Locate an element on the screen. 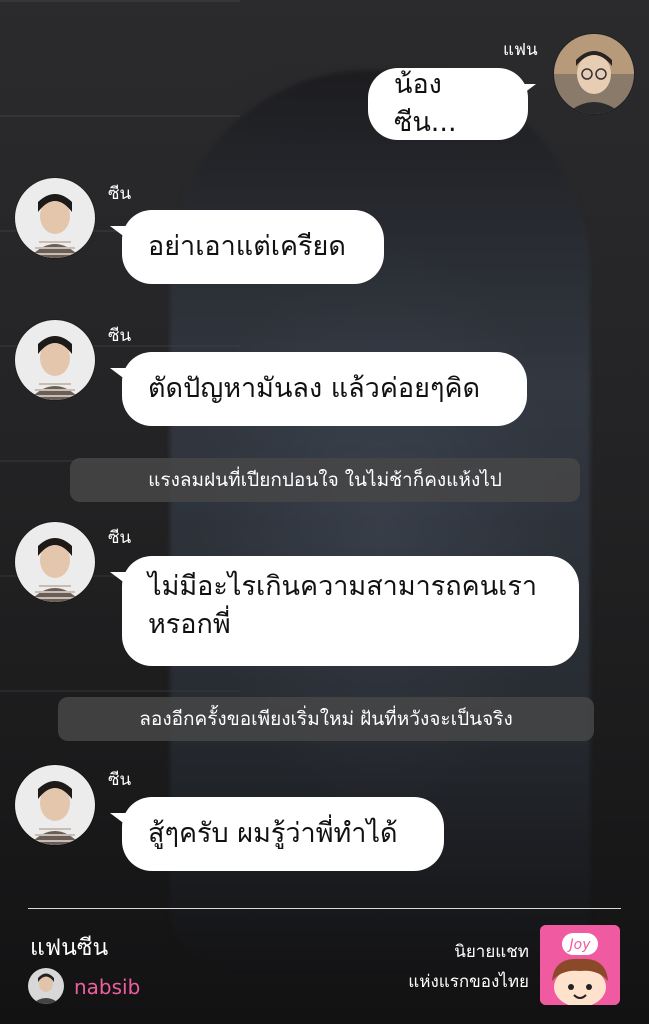 This screenshot has width=649, height=1024. chat-bubble: สู้ๆครับ ผมรู้ว่าพี่ทำได้ is located at coordinates (283, 834).